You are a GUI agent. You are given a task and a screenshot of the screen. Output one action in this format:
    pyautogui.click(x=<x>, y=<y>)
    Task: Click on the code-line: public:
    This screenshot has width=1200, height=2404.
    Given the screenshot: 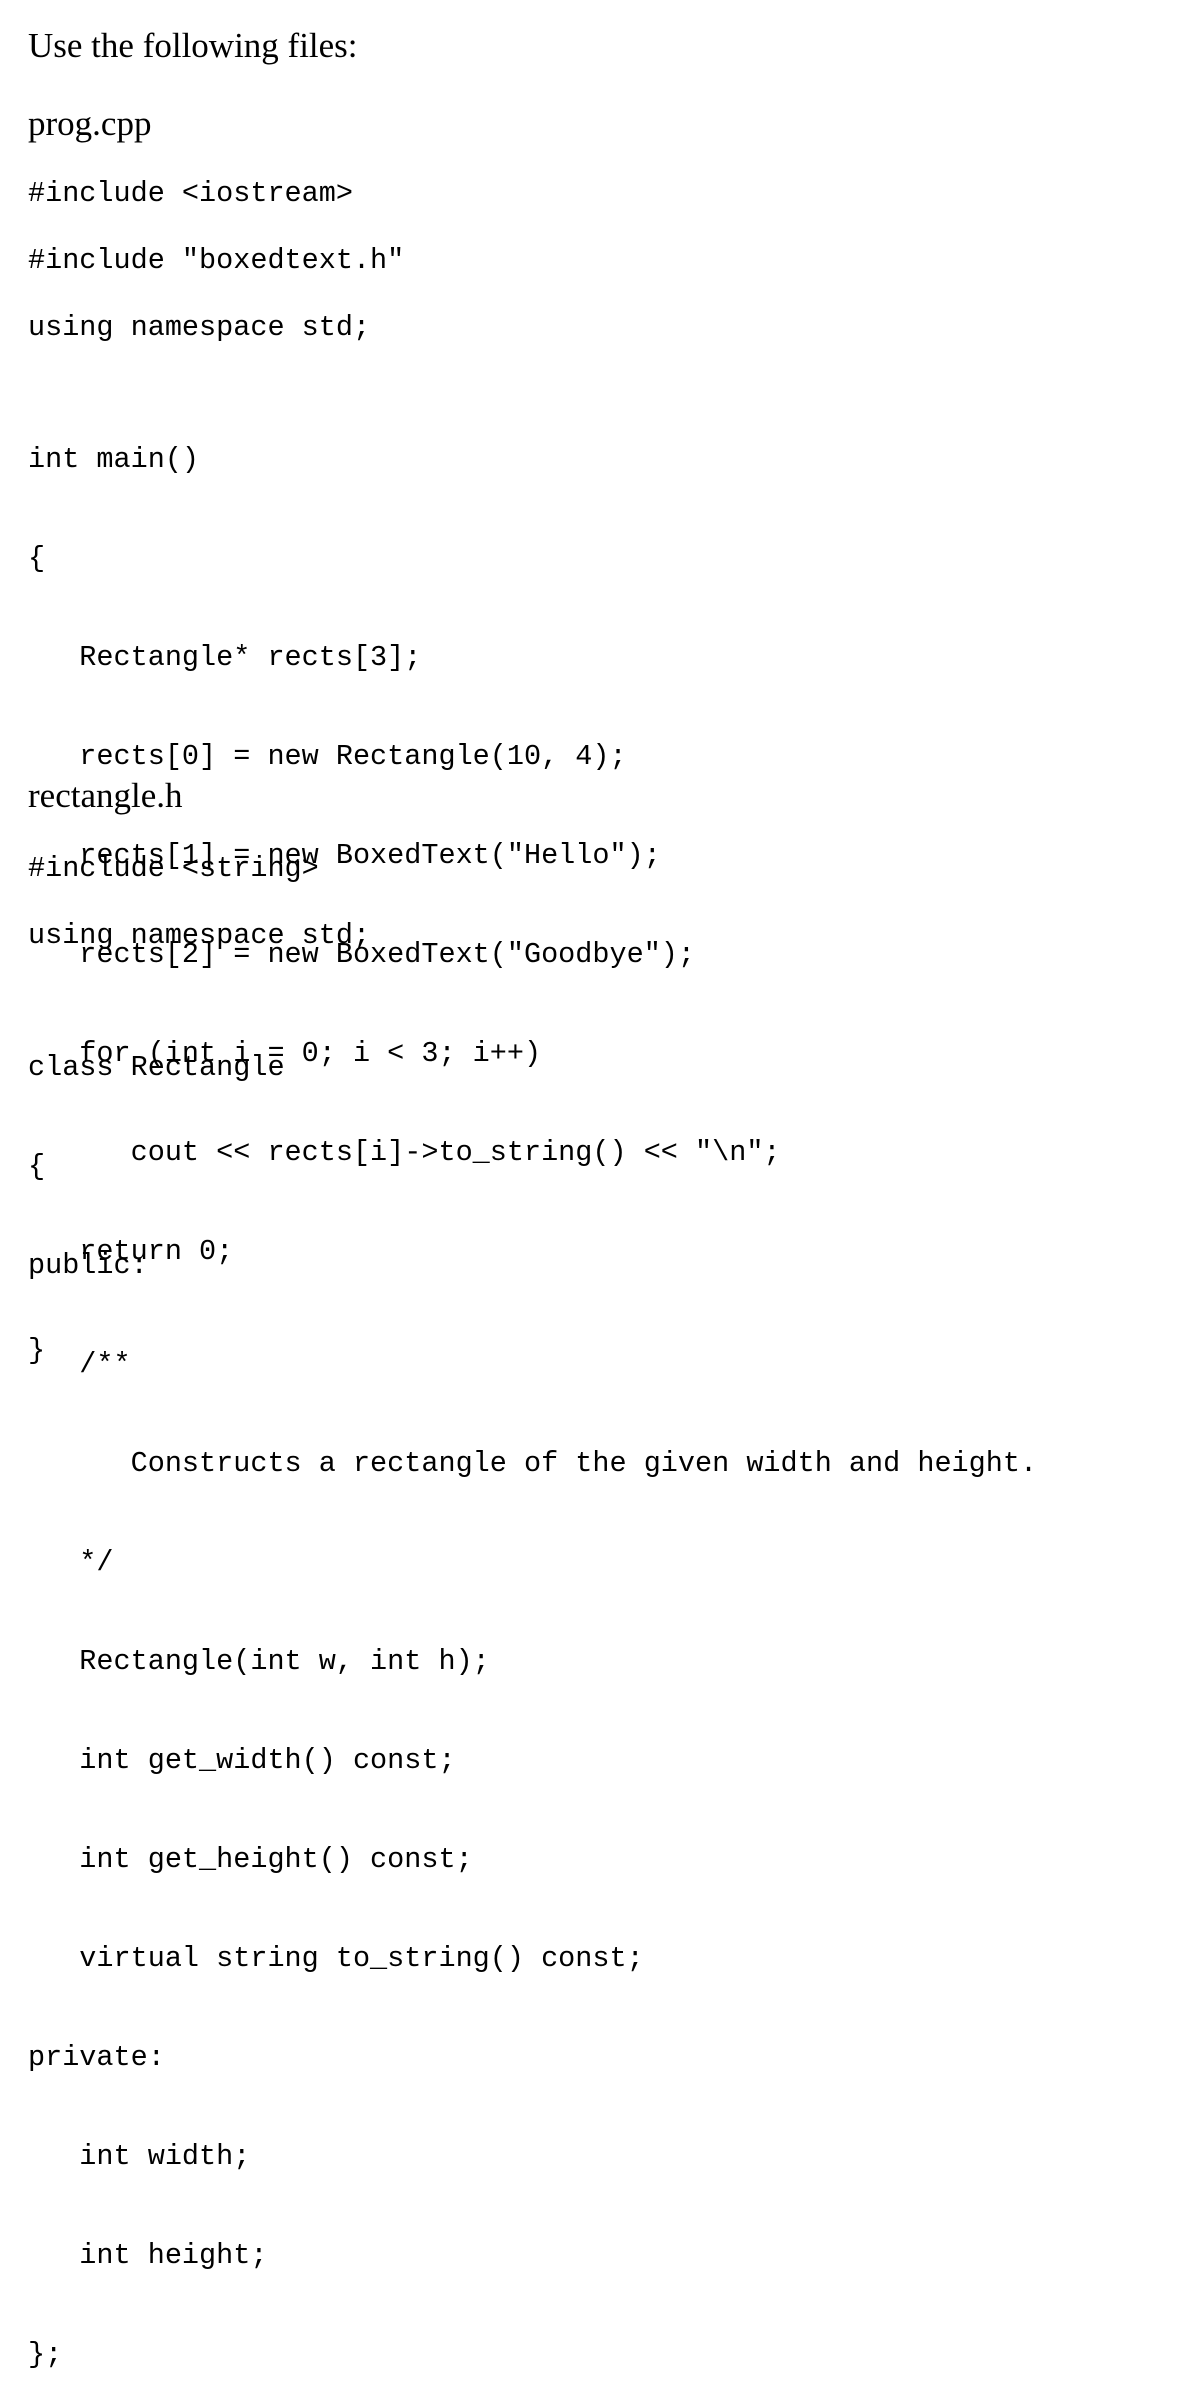 What is the action you would take?
    pyautogui.click(x=88, y=1265)
    